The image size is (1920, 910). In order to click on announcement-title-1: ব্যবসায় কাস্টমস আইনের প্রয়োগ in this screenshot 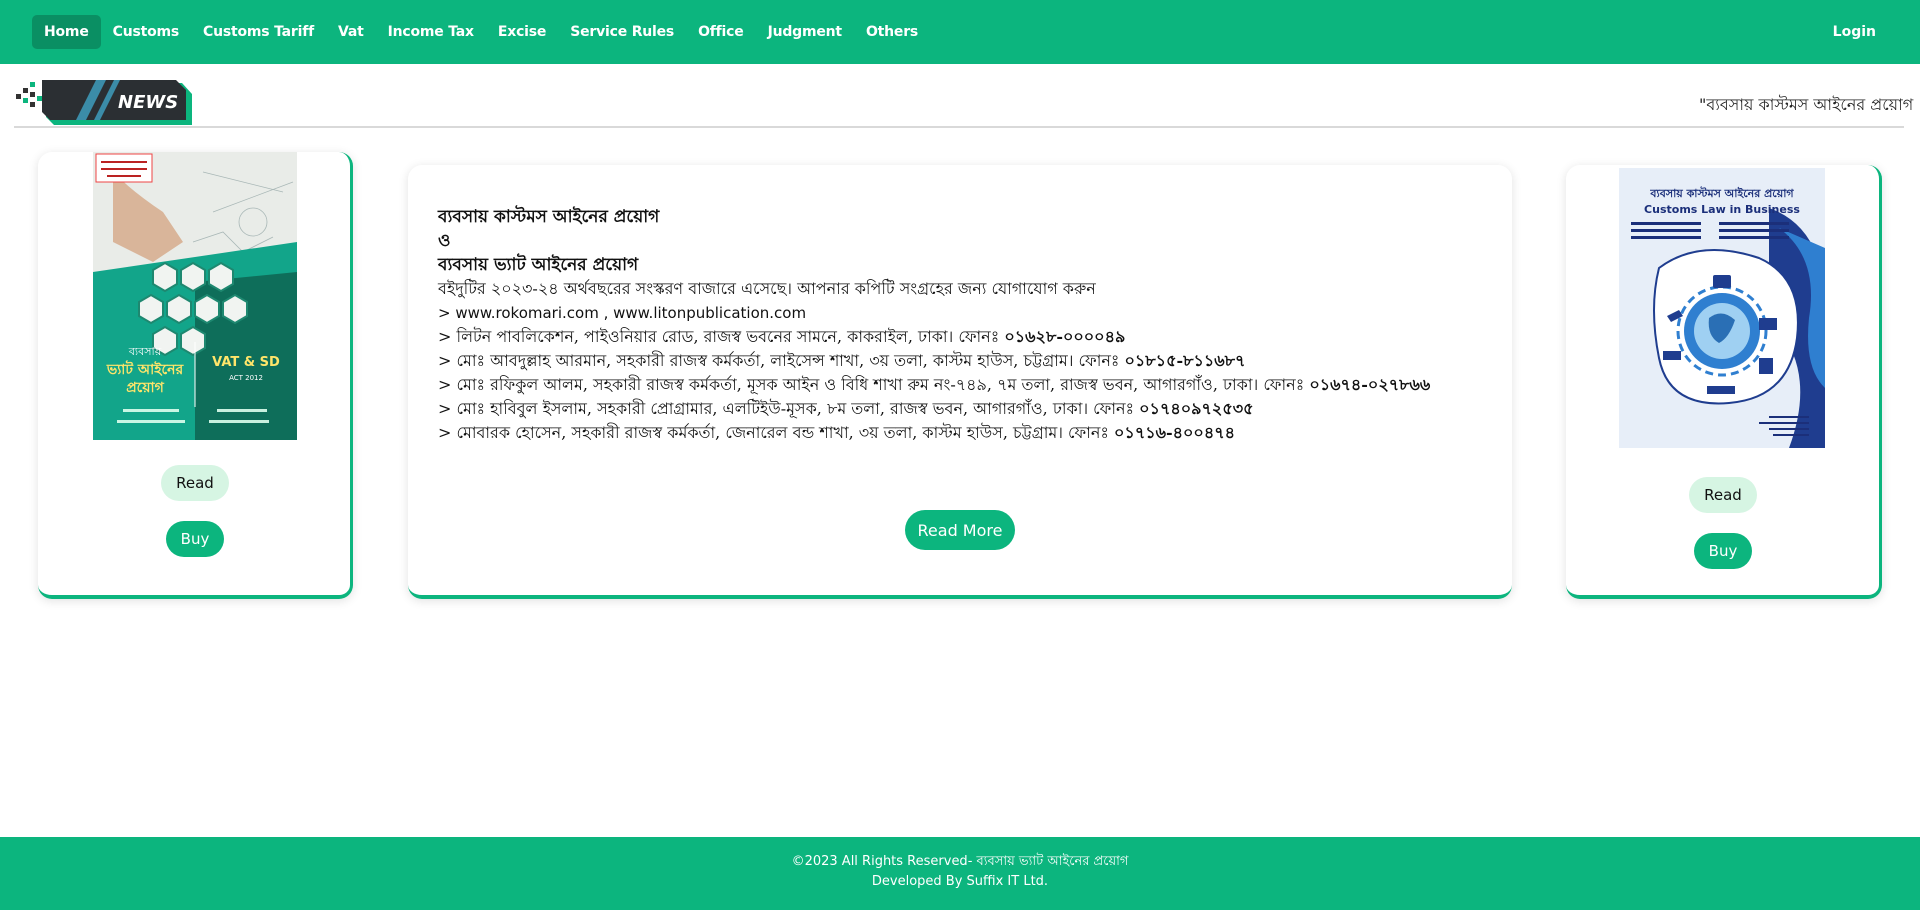, I will do `click(549, 217)`.